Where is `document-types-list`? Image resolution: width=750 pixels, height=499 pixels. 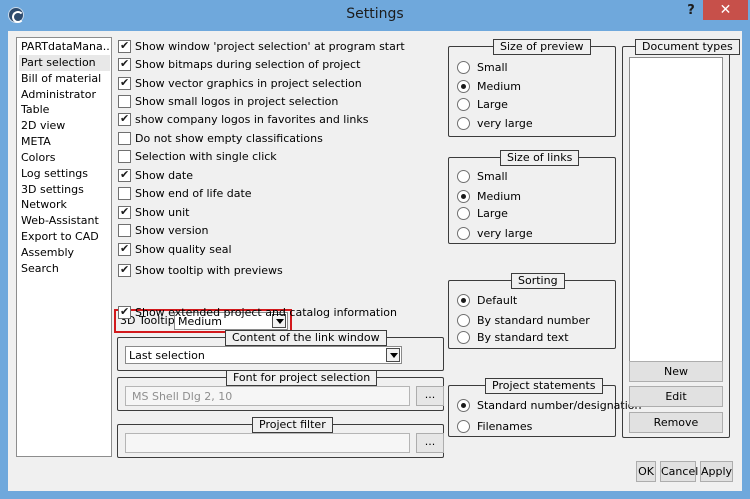 document-types-list is located at coordinates (676, 211).